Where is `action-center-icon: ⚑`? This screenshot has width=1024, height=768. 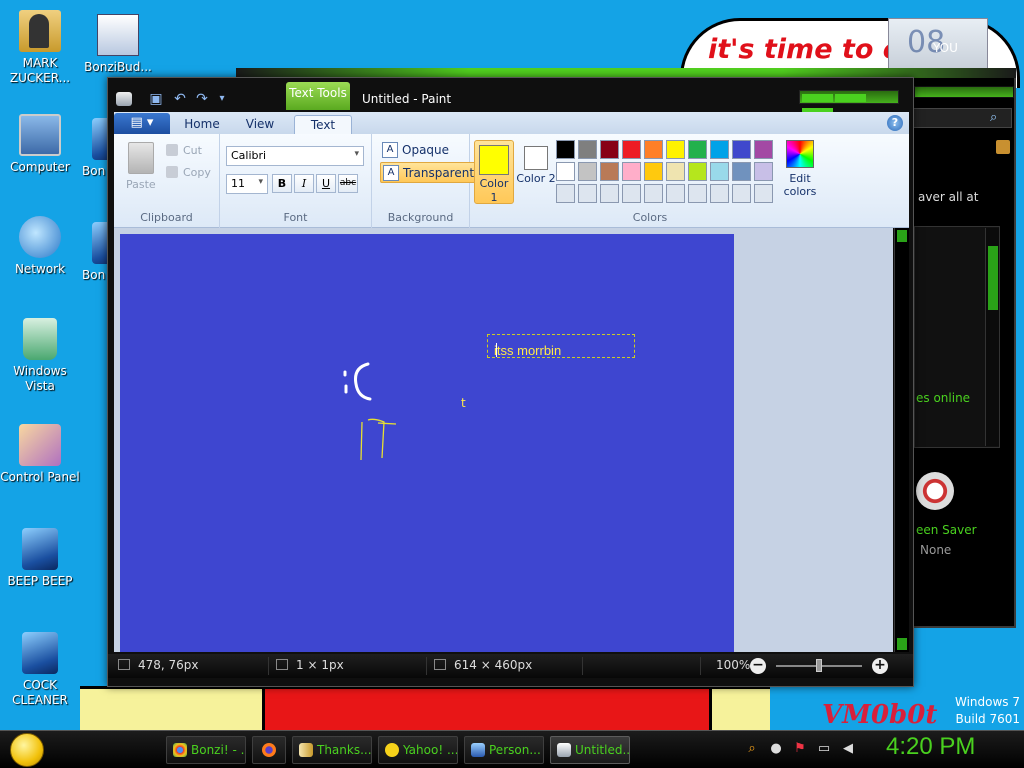
action-center-icon: ⚑ is located at coordinates (800, 749).